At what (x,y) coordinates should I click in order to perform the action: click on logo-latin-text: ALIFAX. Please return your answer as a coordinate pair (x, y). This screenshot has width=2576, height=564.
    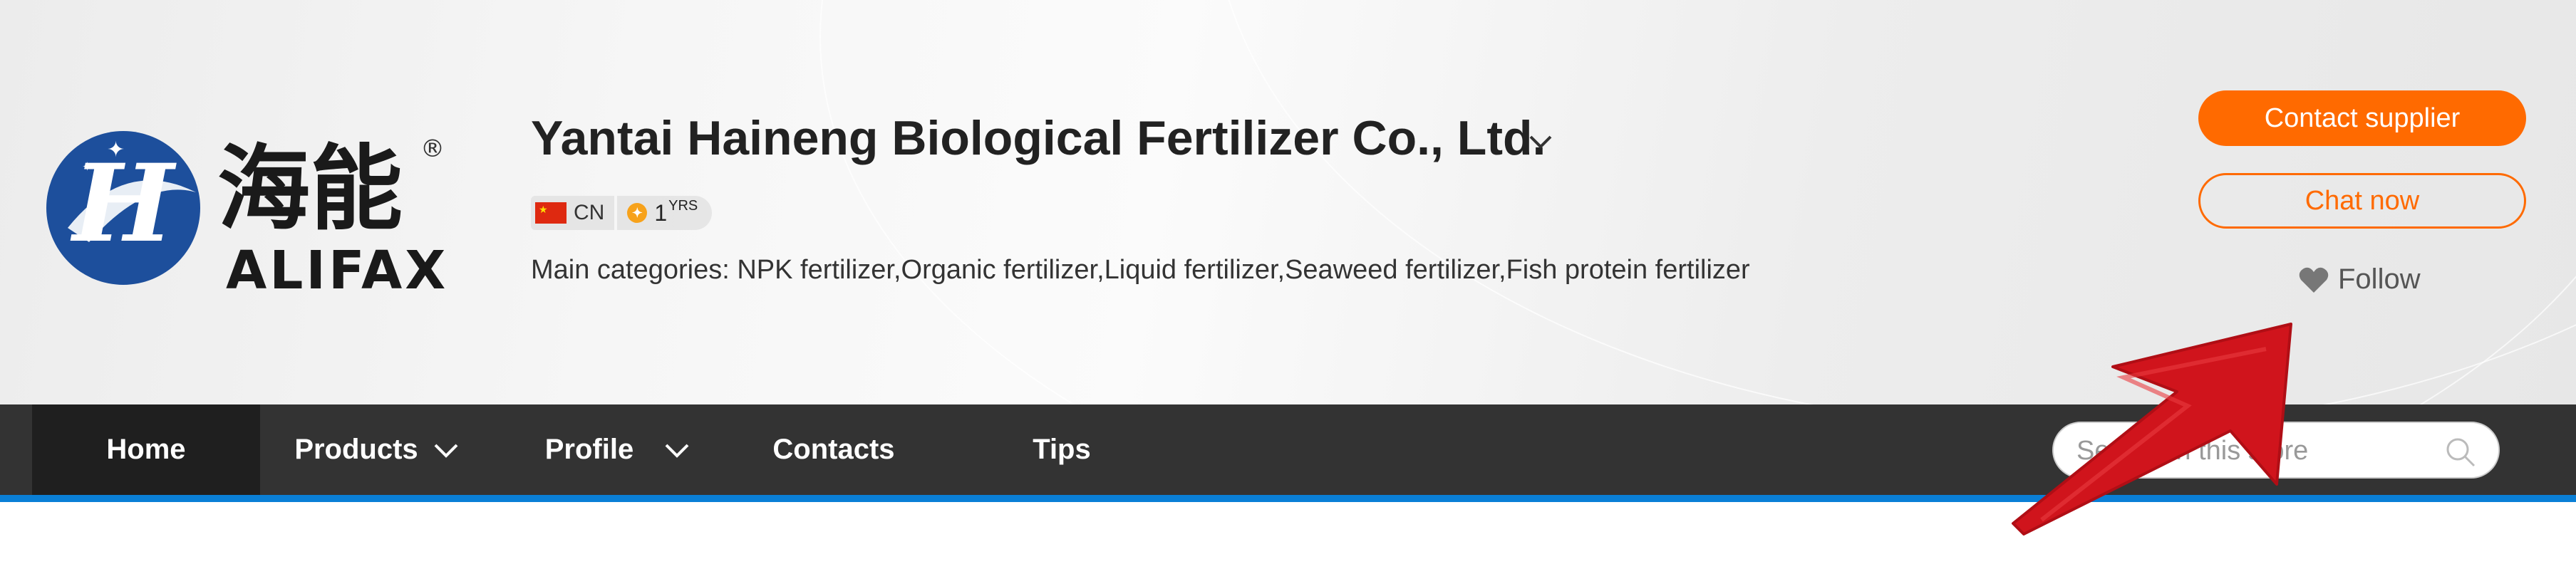
    Looking at the image, I should click on (337, 270).